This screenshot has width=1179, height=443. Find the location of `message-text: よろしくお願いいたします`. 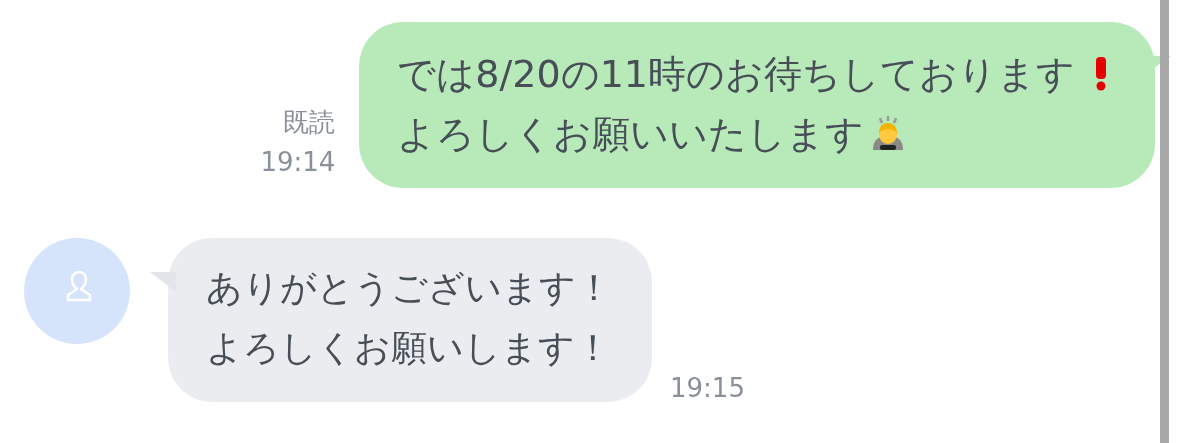

message-text: よろしくお願いいたします is located at coordinates (631, 134).